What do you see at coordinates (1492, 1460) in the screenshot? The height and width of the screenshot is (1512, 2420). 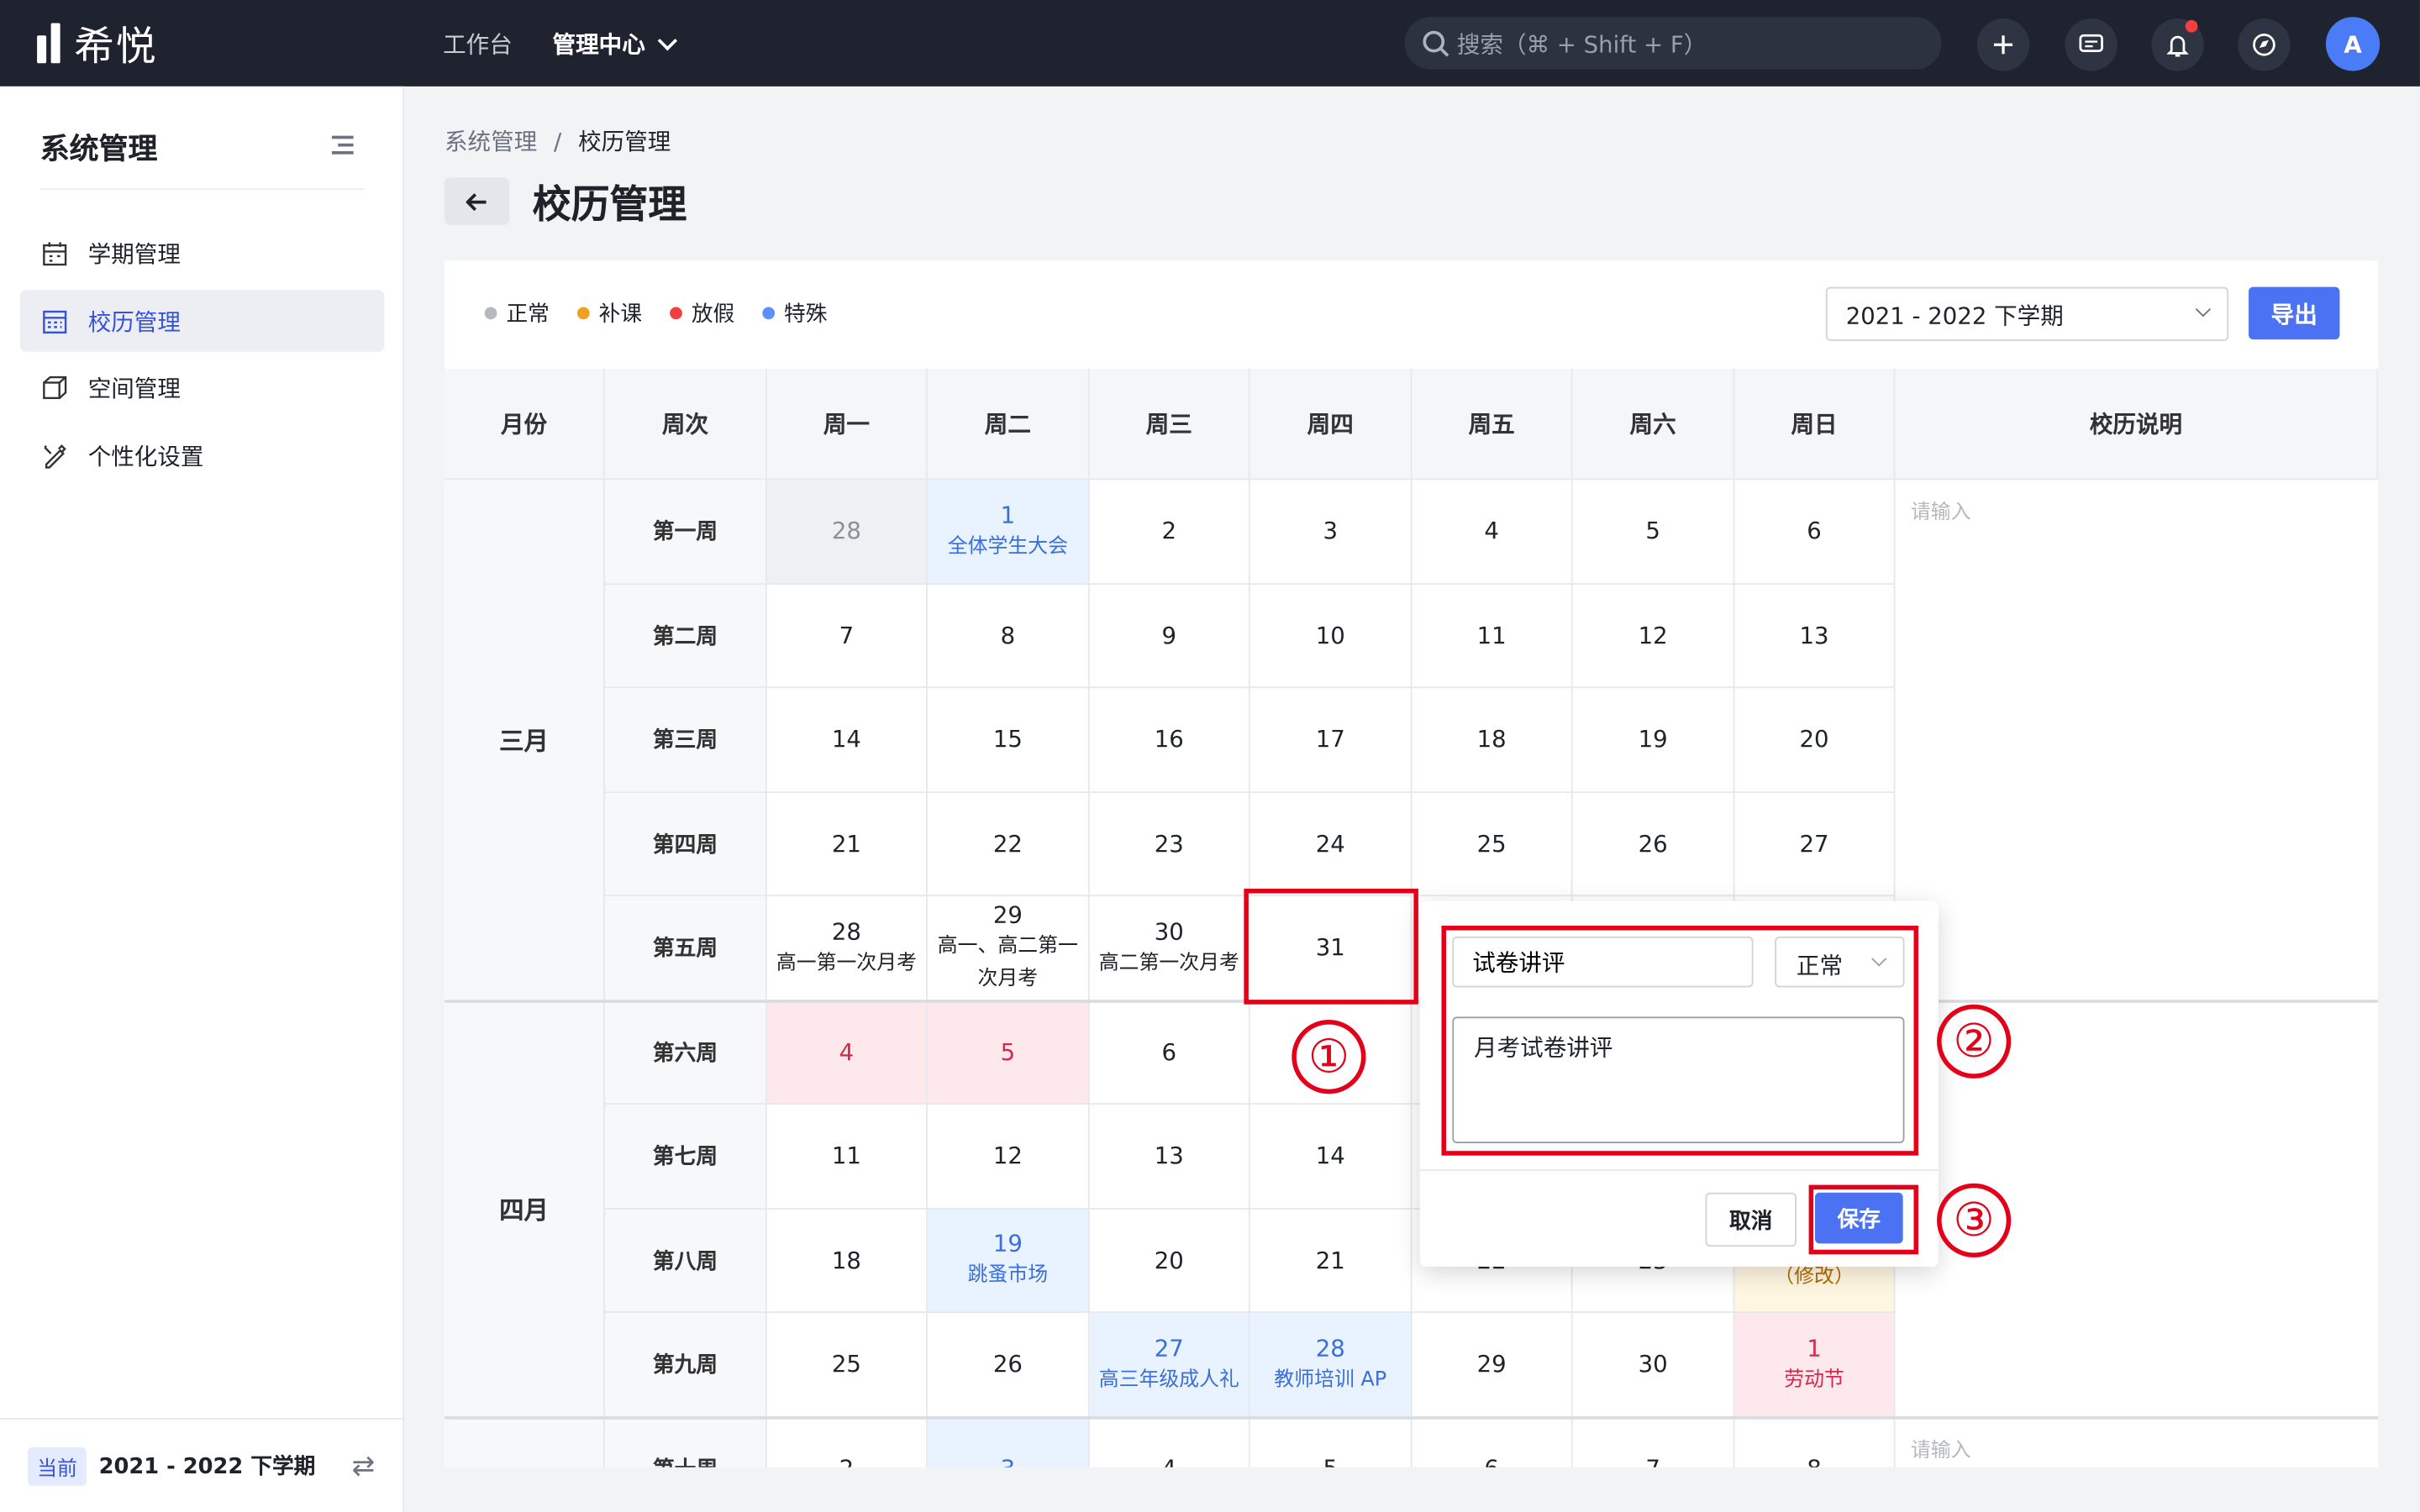 I see `day-number: 6` at bounding box center [1492, 1460].